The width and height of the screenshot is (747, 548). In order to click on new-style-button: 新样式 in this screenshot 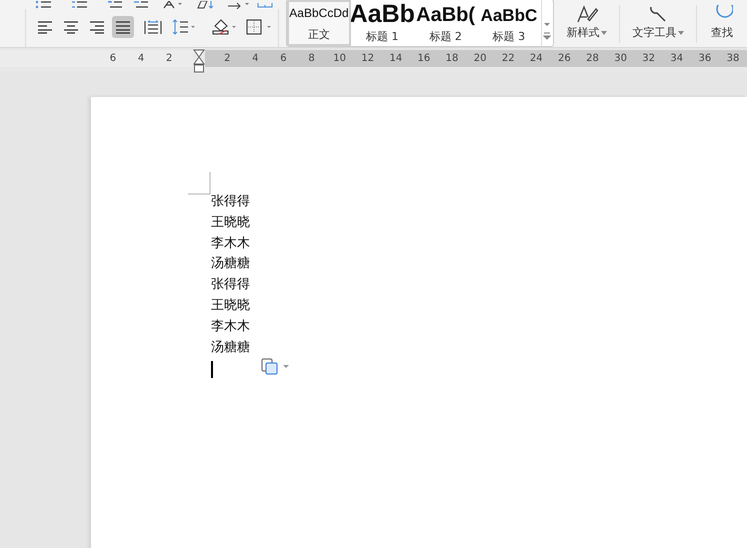, I will do `click(587, 32)`.